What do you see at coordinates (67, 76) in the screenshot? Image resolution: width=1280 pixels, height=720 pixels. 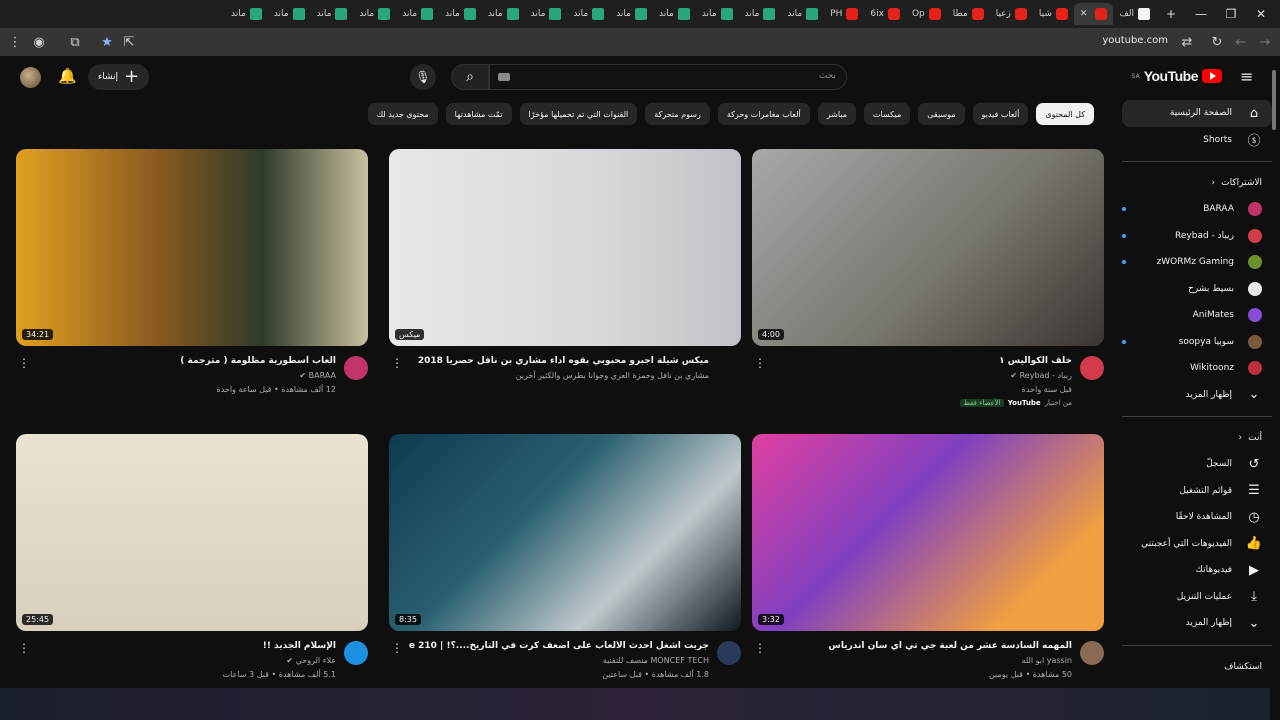 I see `notifications-bell-icon: 🔔` at bounding box center [67, 76].